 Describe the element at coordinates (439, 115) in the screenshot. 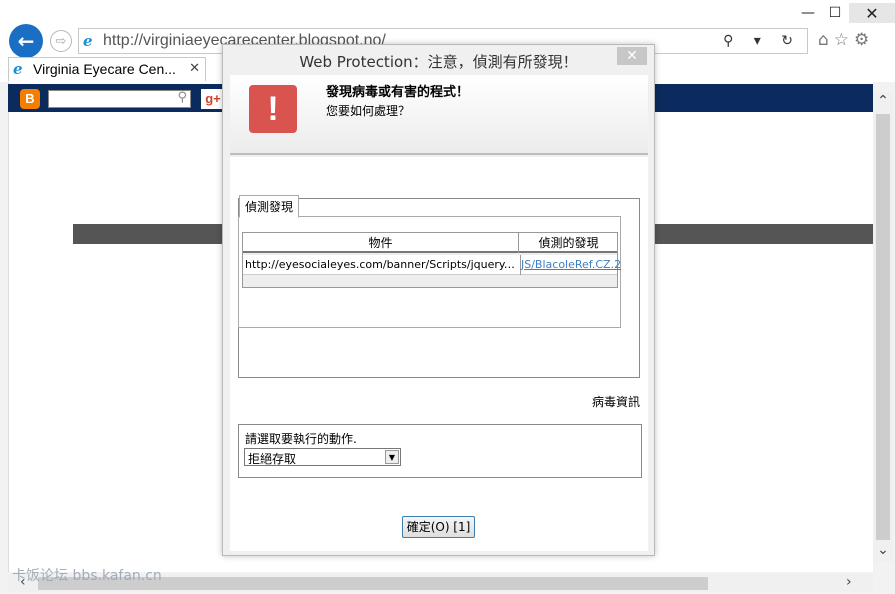

I see `dialog-header: ! 發現病毒或有害的程式！ 您要如何處理？` at that location.